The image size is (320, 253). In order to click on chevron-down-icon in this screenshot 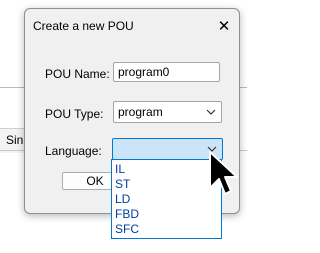, I will do `click(211, 112)`.